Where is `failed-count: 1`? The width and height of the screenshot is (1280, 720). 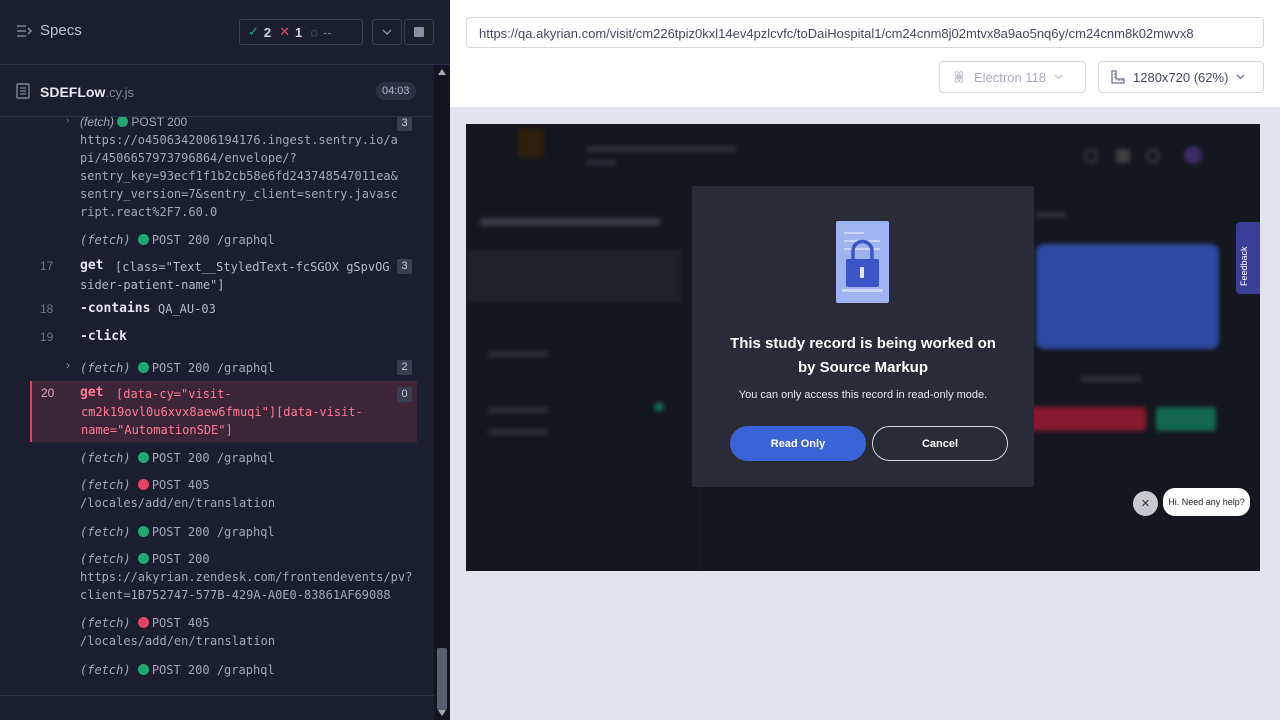
failed-count: 1 is located at coordinates (299, 32).